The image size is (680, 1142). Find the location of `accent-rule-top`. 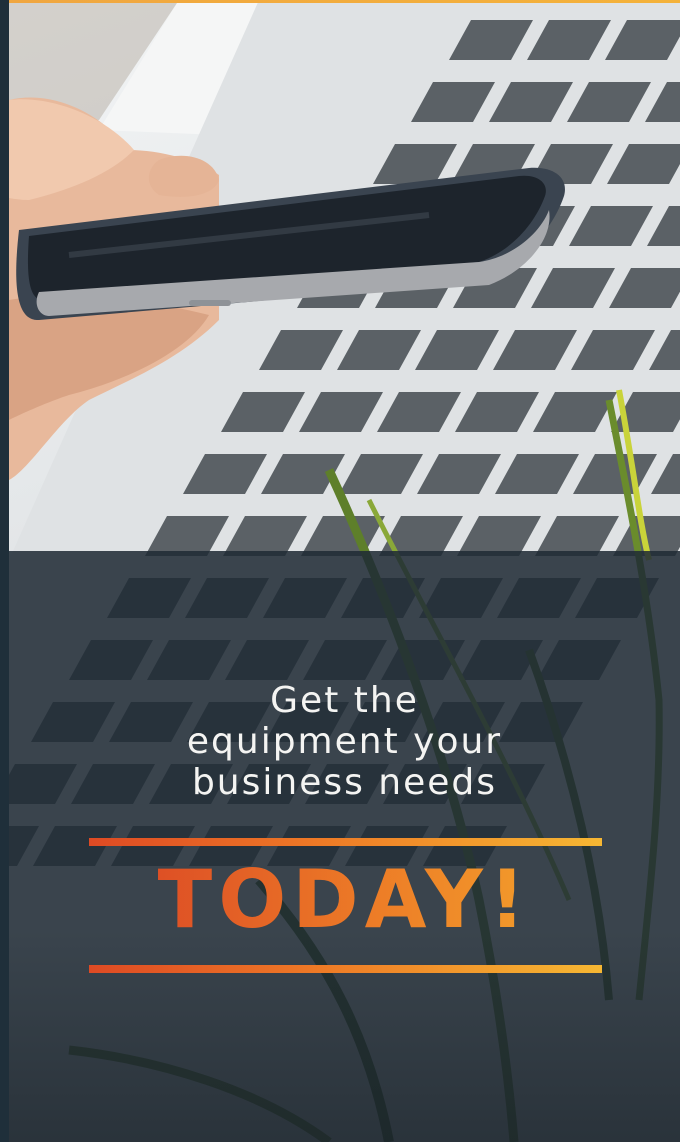

accent-rule-top is located at coordinates (345, 842).